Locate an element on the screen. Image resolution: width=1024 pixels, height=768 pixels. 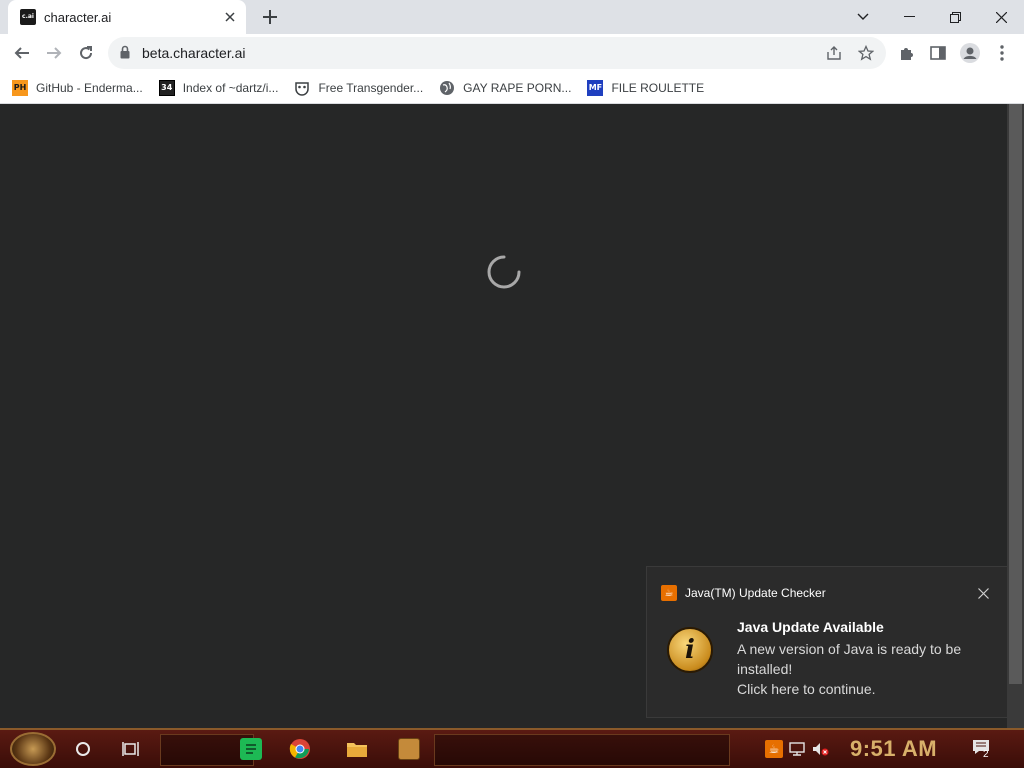
lock-icon is located at coordinates (125, 54).